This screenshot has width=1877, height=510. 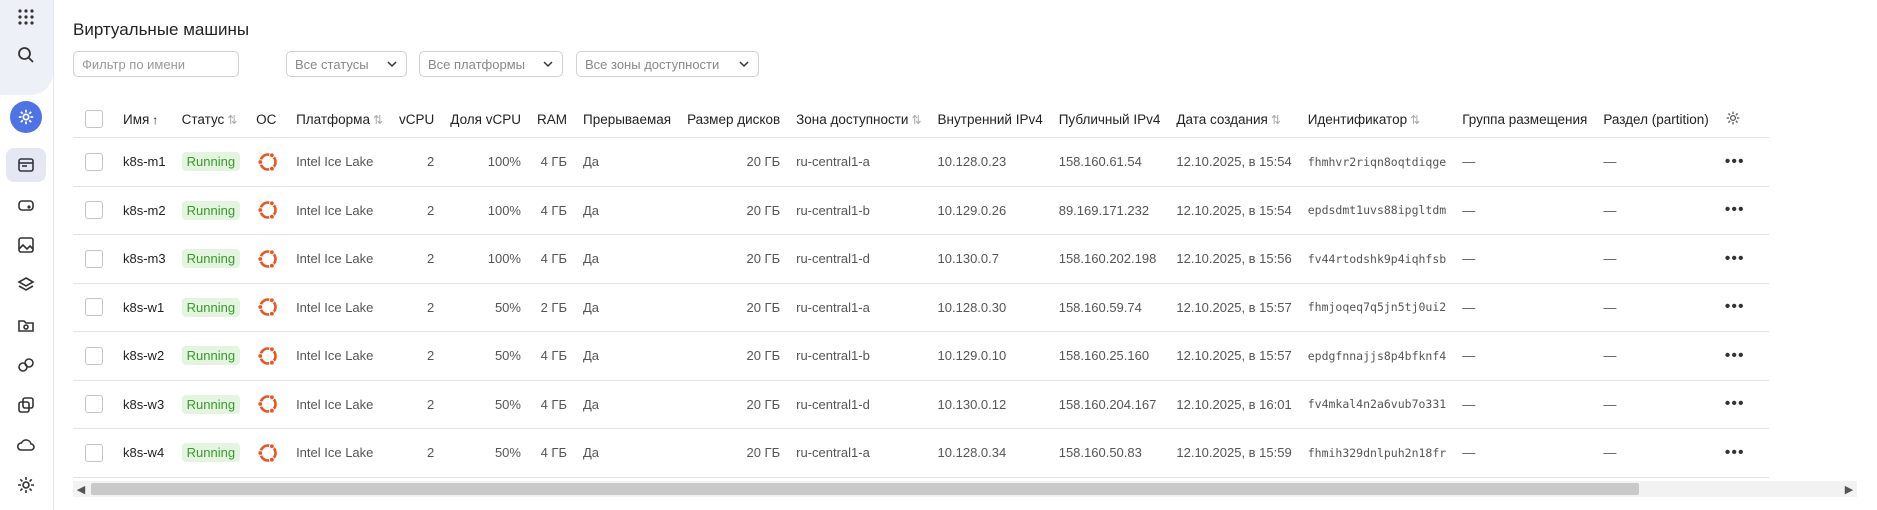 What do you see at coordinates (144, 356) in the screenshot?
I see `vm-name: k8s-w2` at bounding box center [144, 356].